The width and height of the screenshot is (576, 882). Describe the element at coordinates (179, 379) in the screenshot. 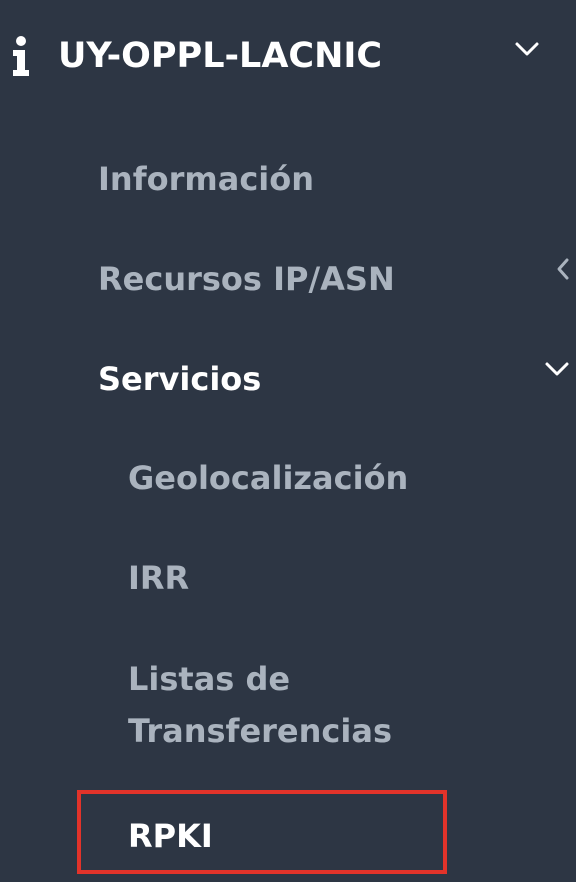

I see `menu-item-servicios: Servicios` at that location.